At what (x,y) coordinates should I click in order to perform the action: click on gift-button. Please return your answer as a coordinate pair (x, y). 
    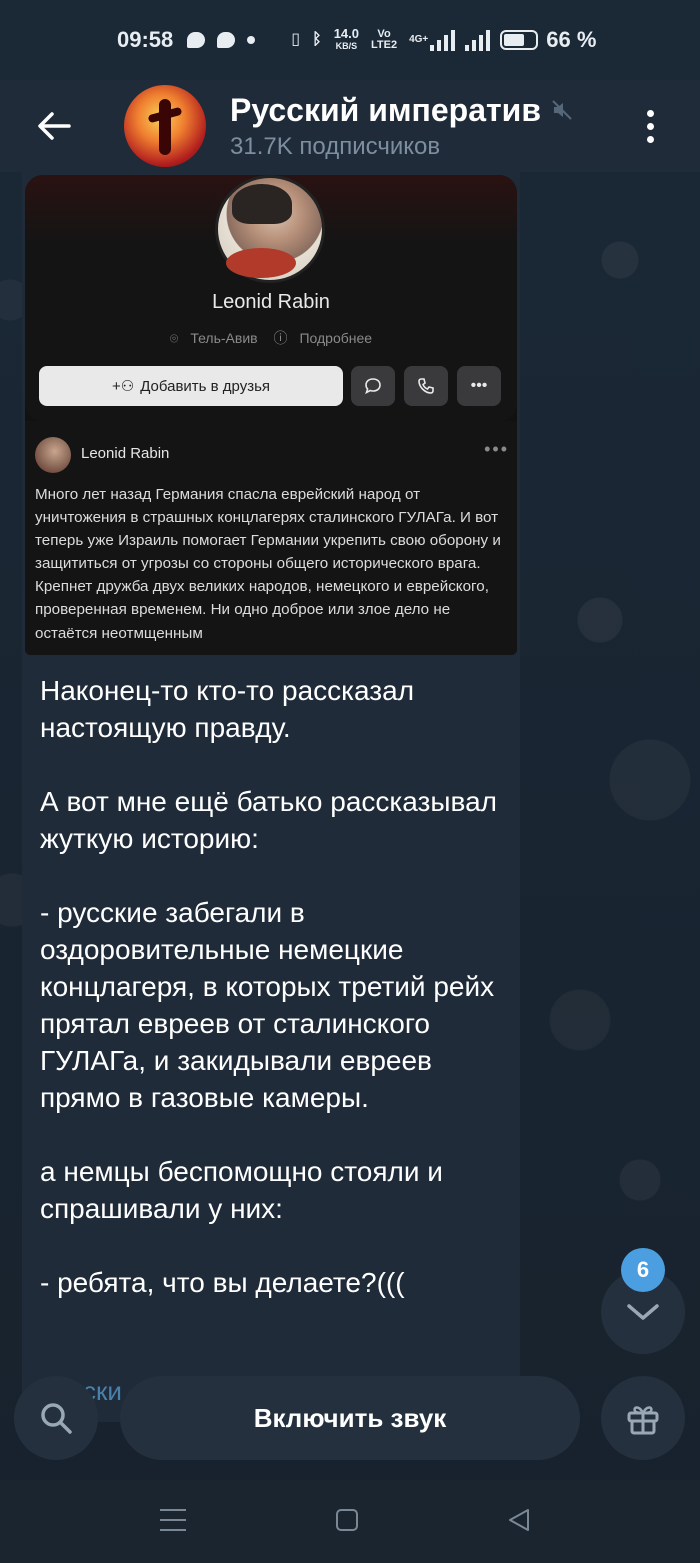
    Looking at the image, I should click on (643, 1418).